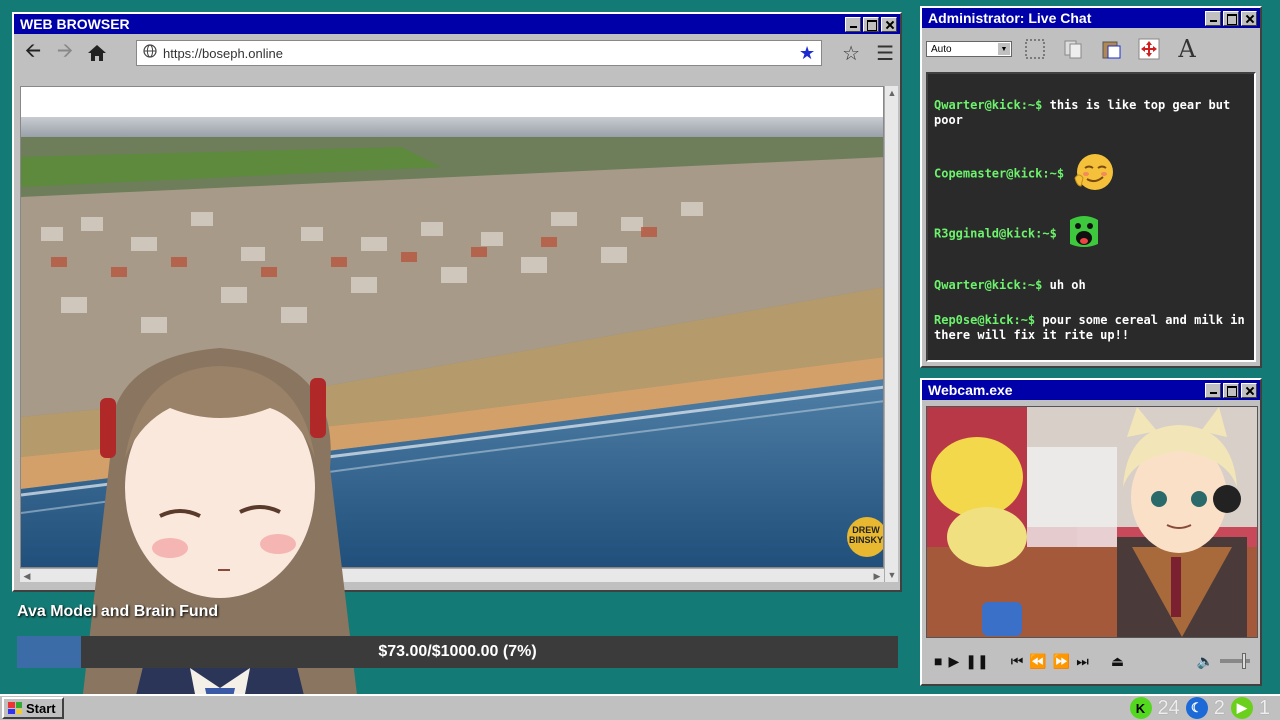 This screenshot has width=1280, height=720. Describe the element at coordinates (6, 200) in the screenshot. I see `desktop-icon-strip` at that location.